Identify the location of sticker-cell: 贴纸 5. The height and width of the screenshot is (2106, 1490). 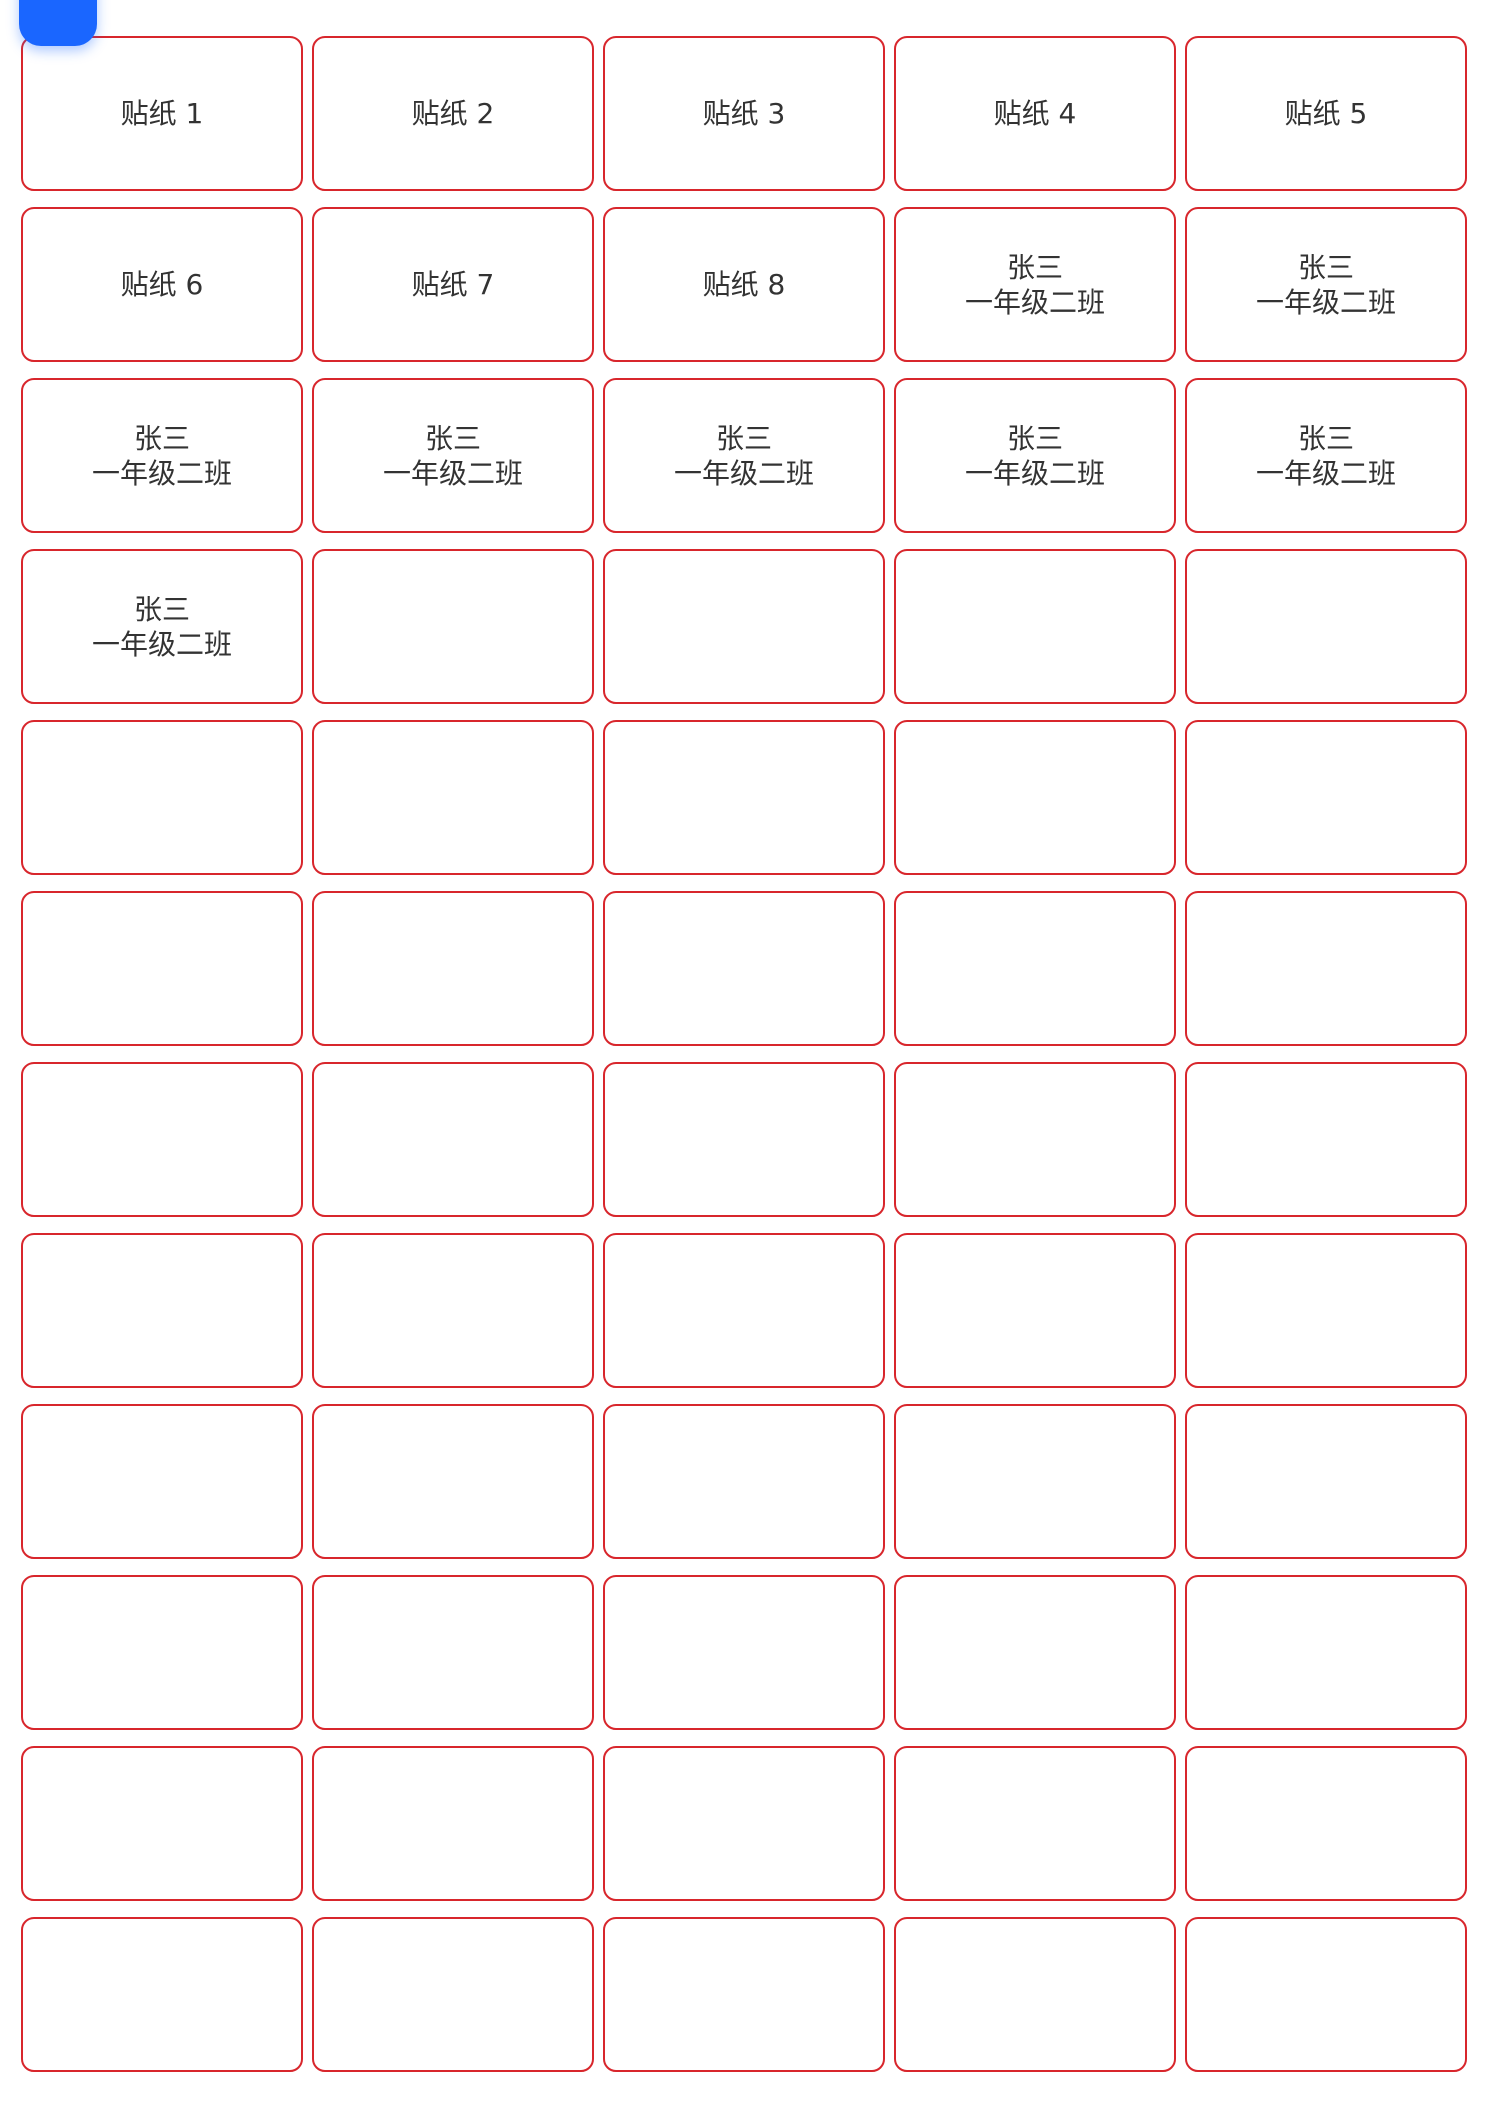
(1326, 113).